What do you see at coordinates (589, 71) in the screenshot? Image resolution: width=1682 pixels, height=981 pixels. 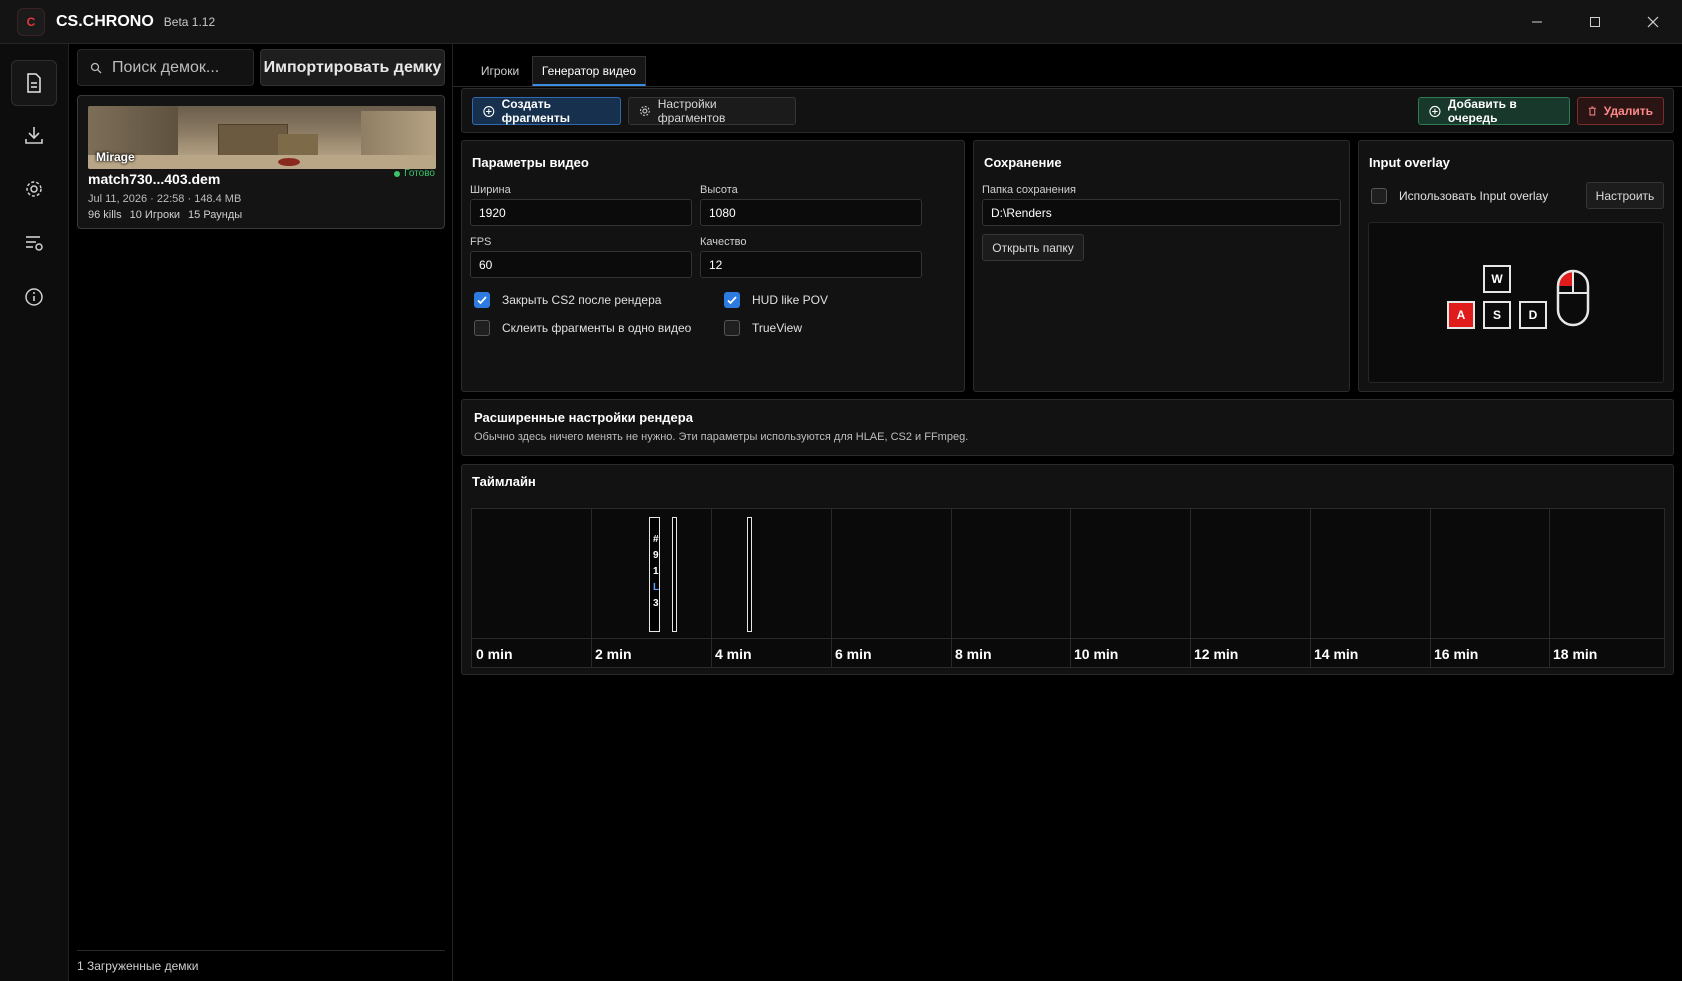 I see `tab-video-generator: Генератор видео` at bounding box center [589, 71].